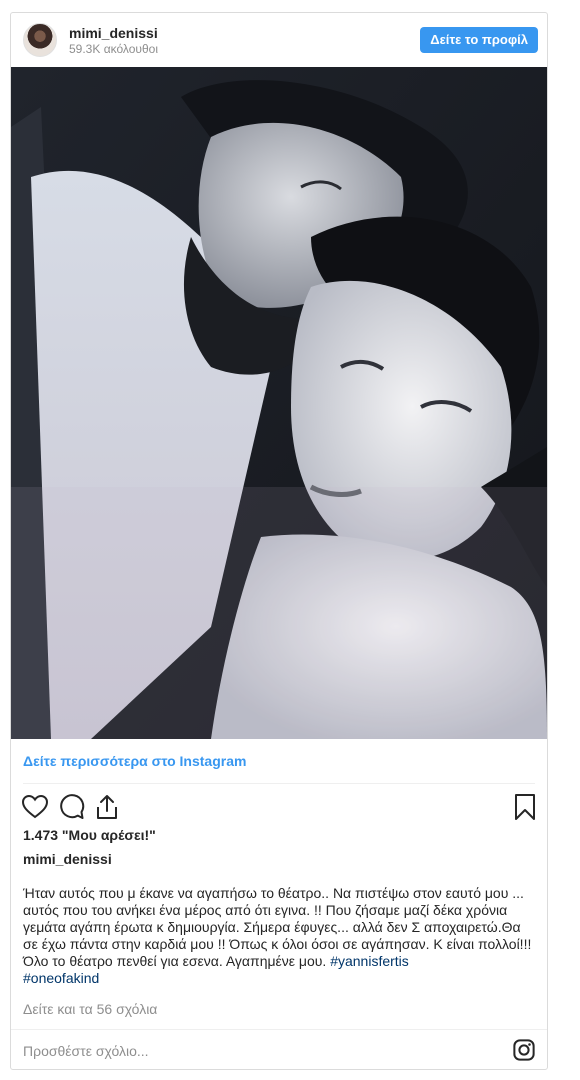  I want to click on instagram-icon, so click(524, 1050).